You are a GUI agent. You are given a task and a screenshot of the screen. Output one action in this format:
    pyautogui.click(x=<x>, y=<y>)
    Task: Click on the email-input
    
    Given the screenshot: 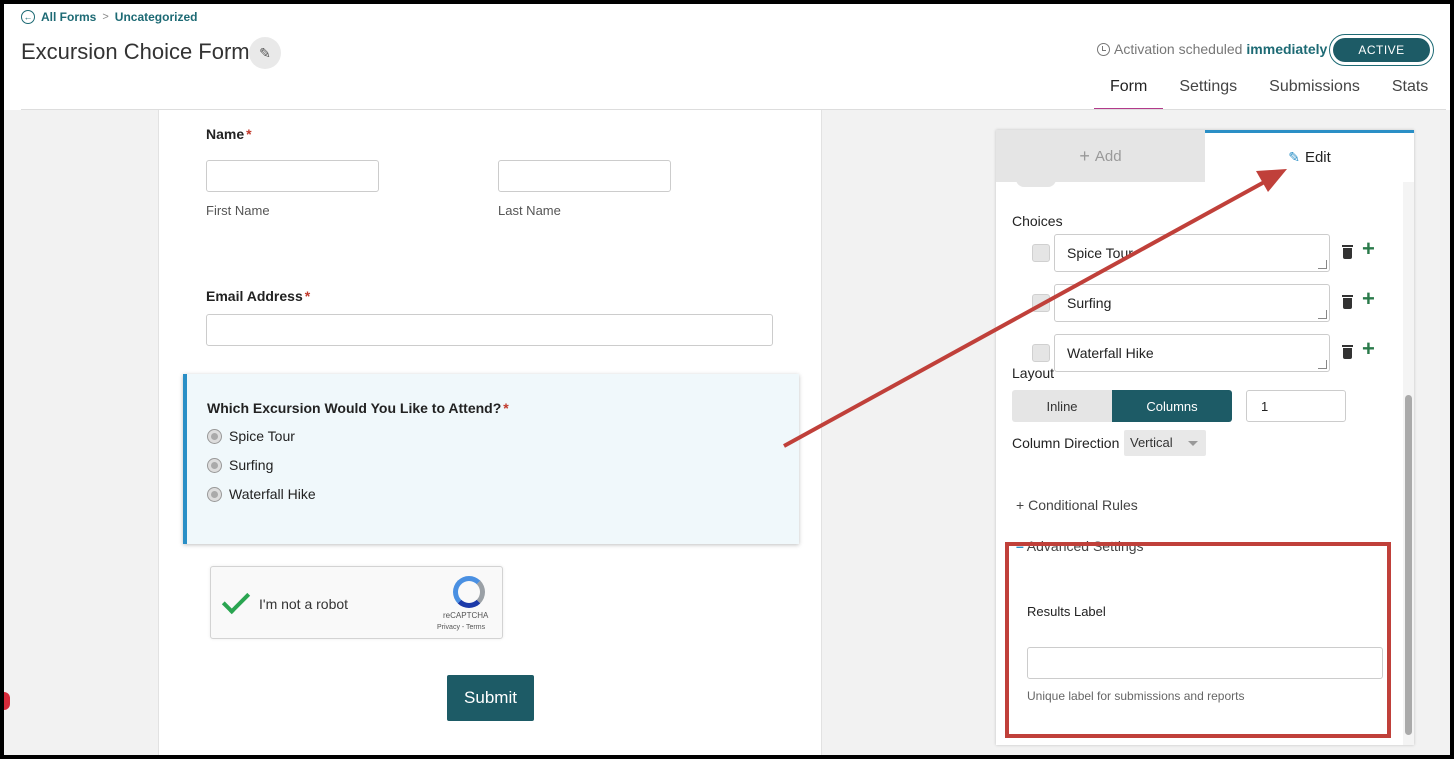 What is the action you would take?
    pyautogui.click(x=489, y=330)
    